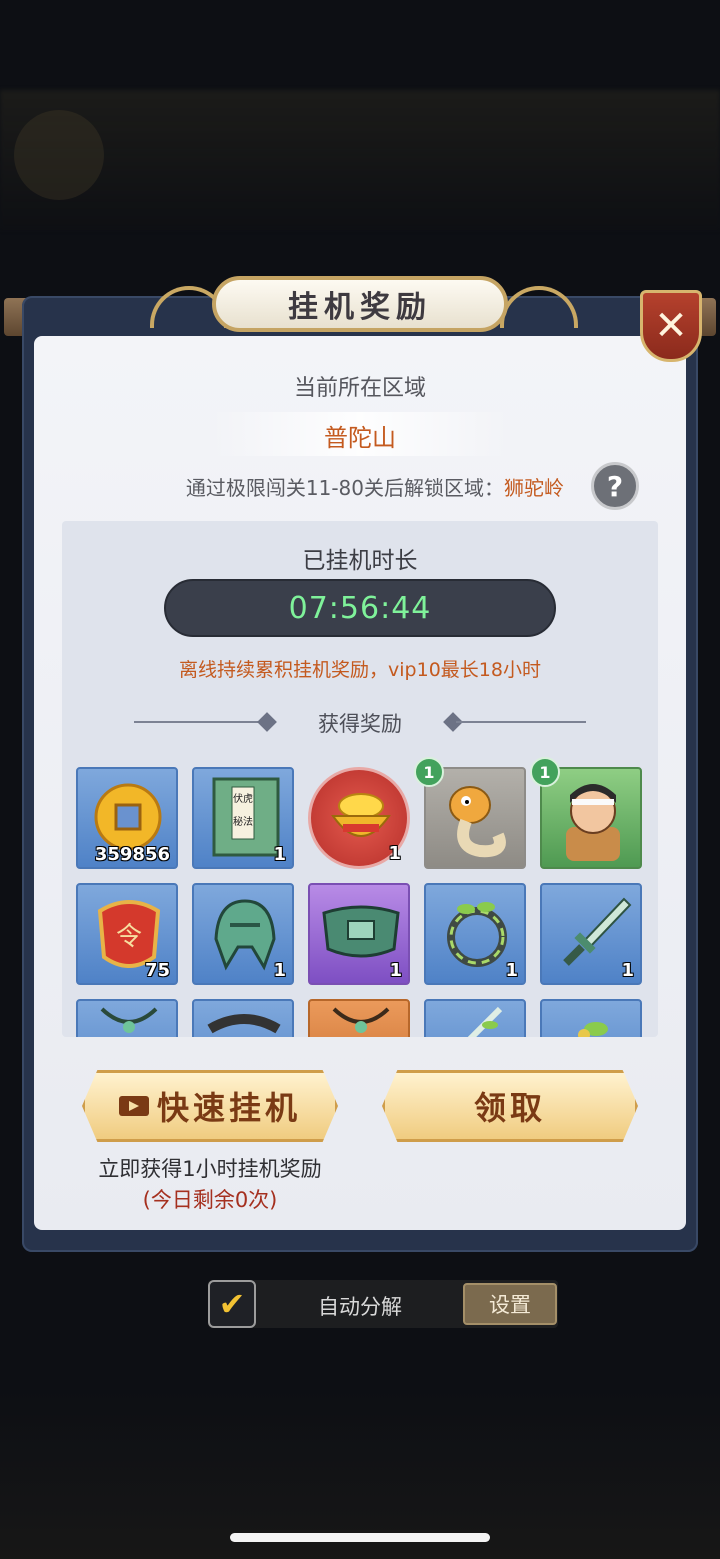  Describe the element at coordinates (157, 970) in the screenshot. I see `reward-qty: 75` at that location.